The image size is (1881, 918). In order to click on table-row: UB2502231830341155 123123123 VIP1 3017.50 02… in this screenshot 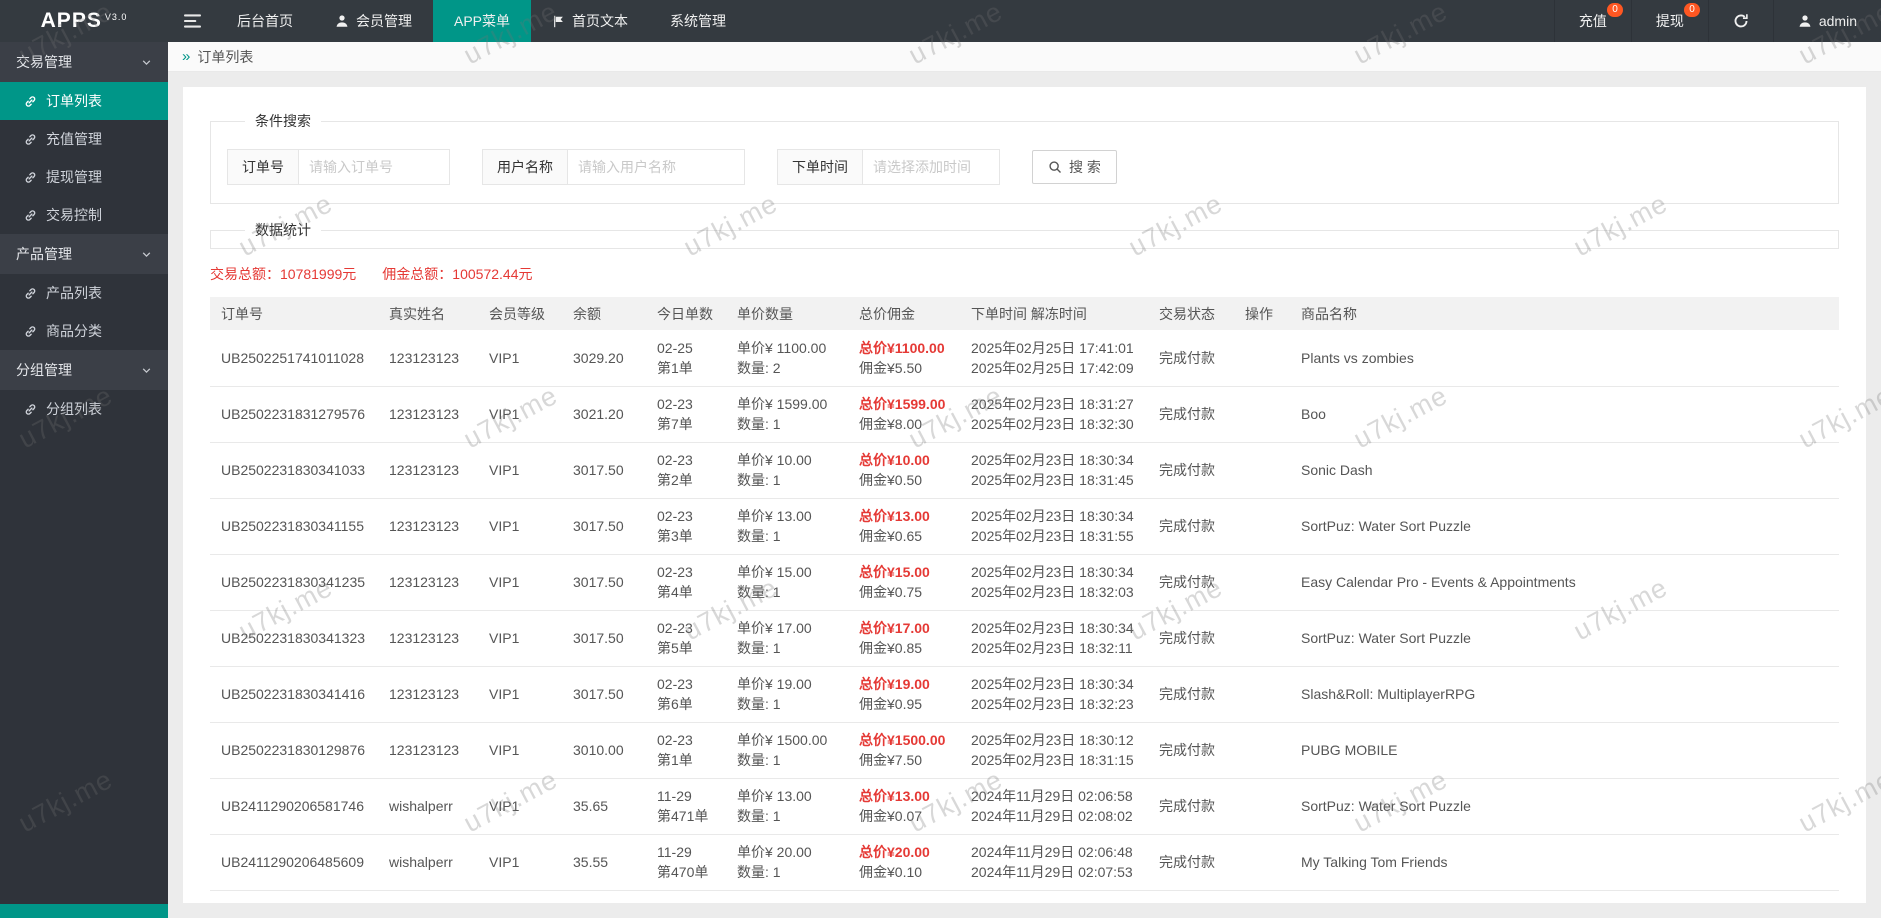, I will do `click(1024, 526)`.